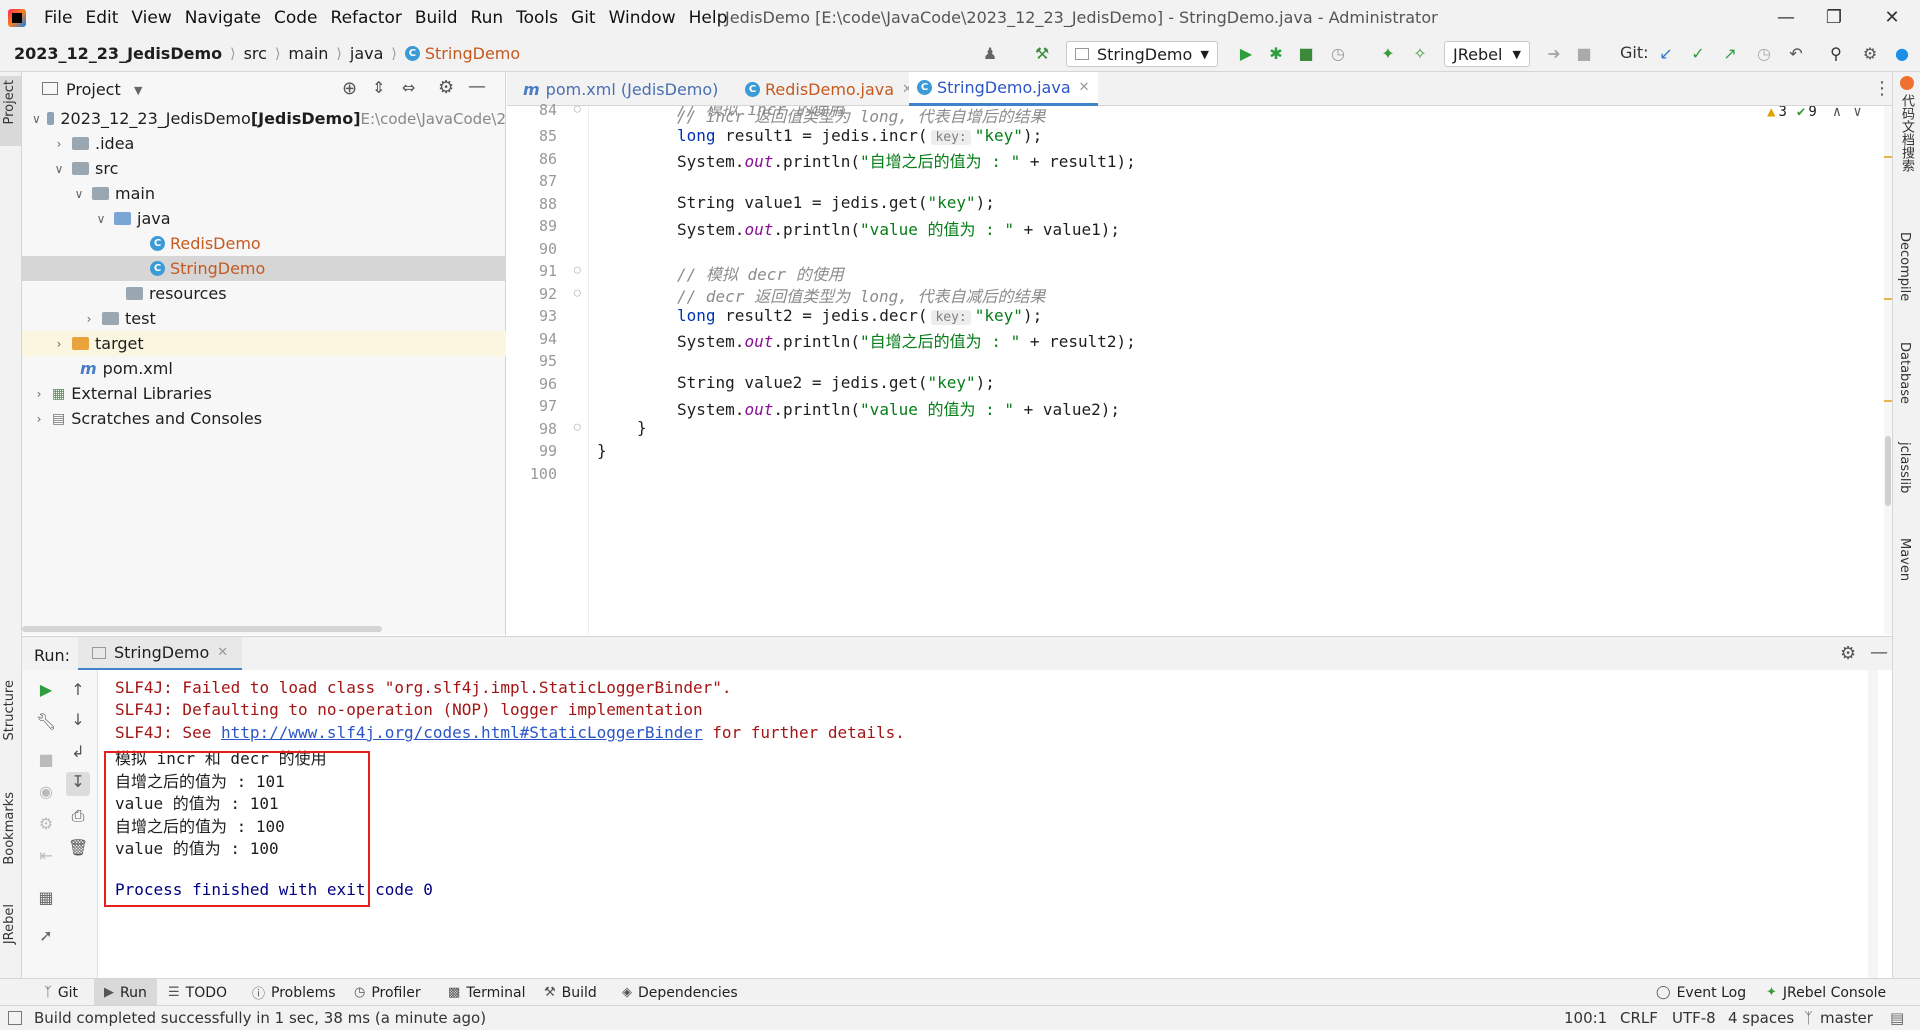  I want to click on plugin-icon: ●, so click(1902, 54).